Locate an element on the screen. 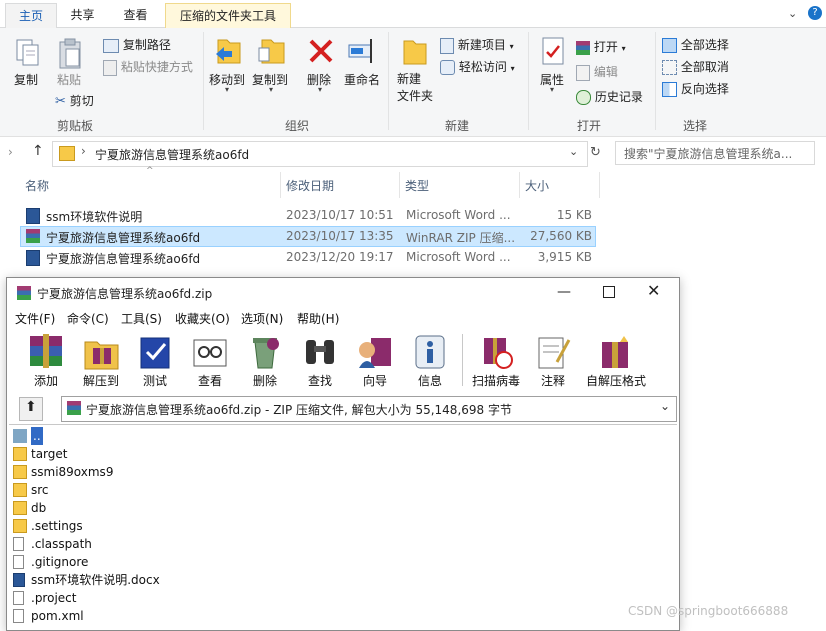 Image resolution: width=826 pixels, height=631 pixels. add-button: 添加 is located at coordinates (46, 360).